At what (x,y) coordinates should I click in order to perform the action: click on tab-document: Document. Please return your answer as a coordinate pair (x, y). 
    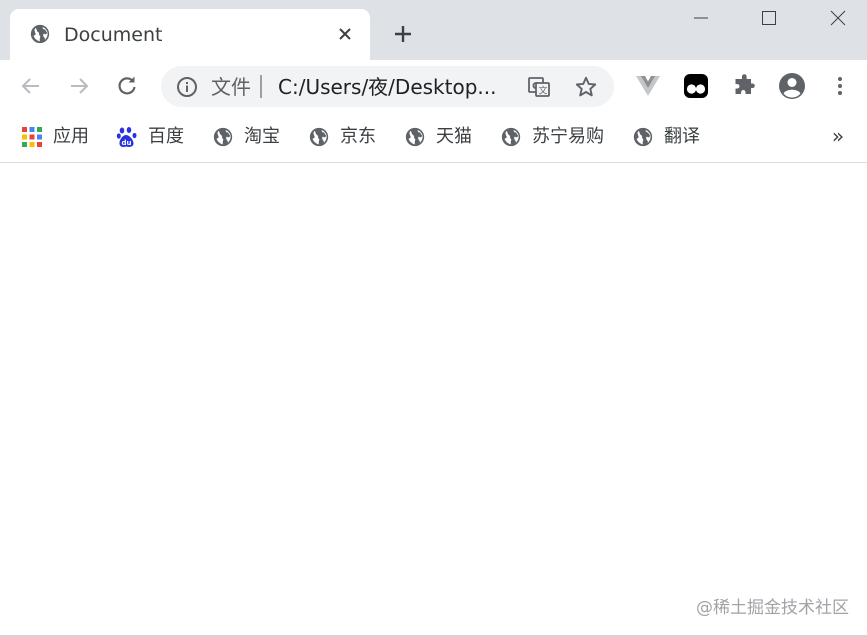
    Looking at the image, I should click on (190, 34).